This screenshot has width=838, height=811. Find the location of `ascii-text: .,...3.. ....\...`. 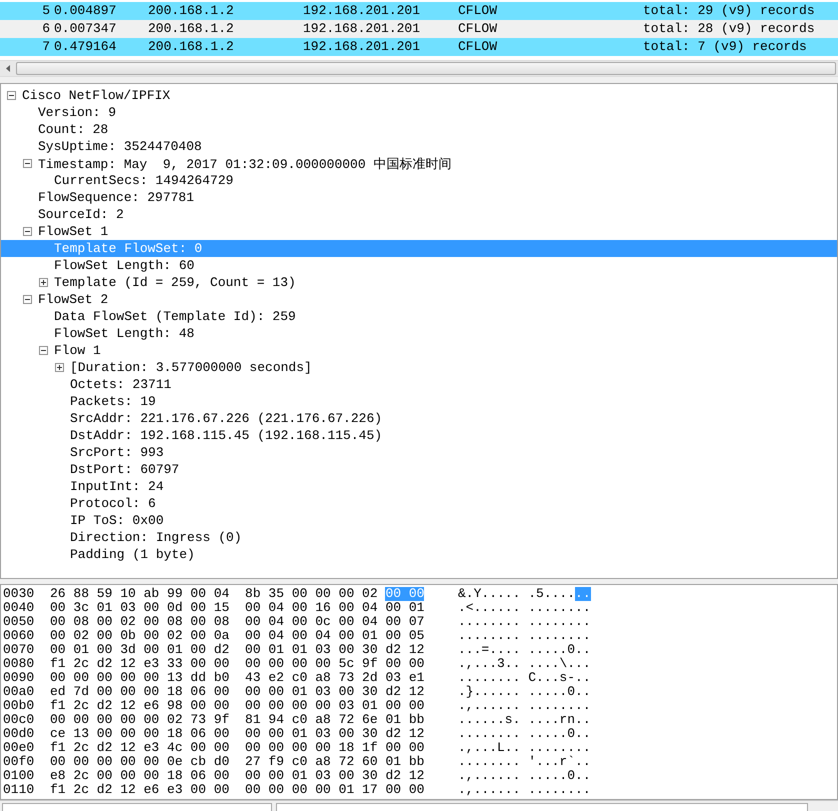

ascii-text: .,...3.. ....\... is located at coordinates (524, 664).